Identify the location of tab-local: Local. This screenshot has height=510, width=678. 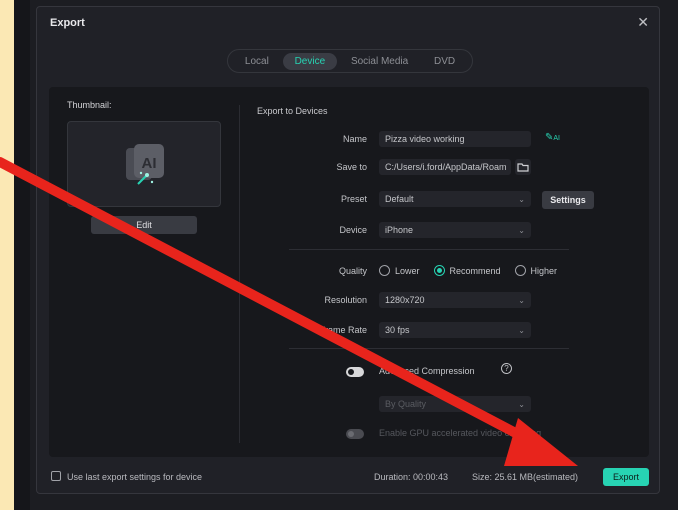
(257, 61).